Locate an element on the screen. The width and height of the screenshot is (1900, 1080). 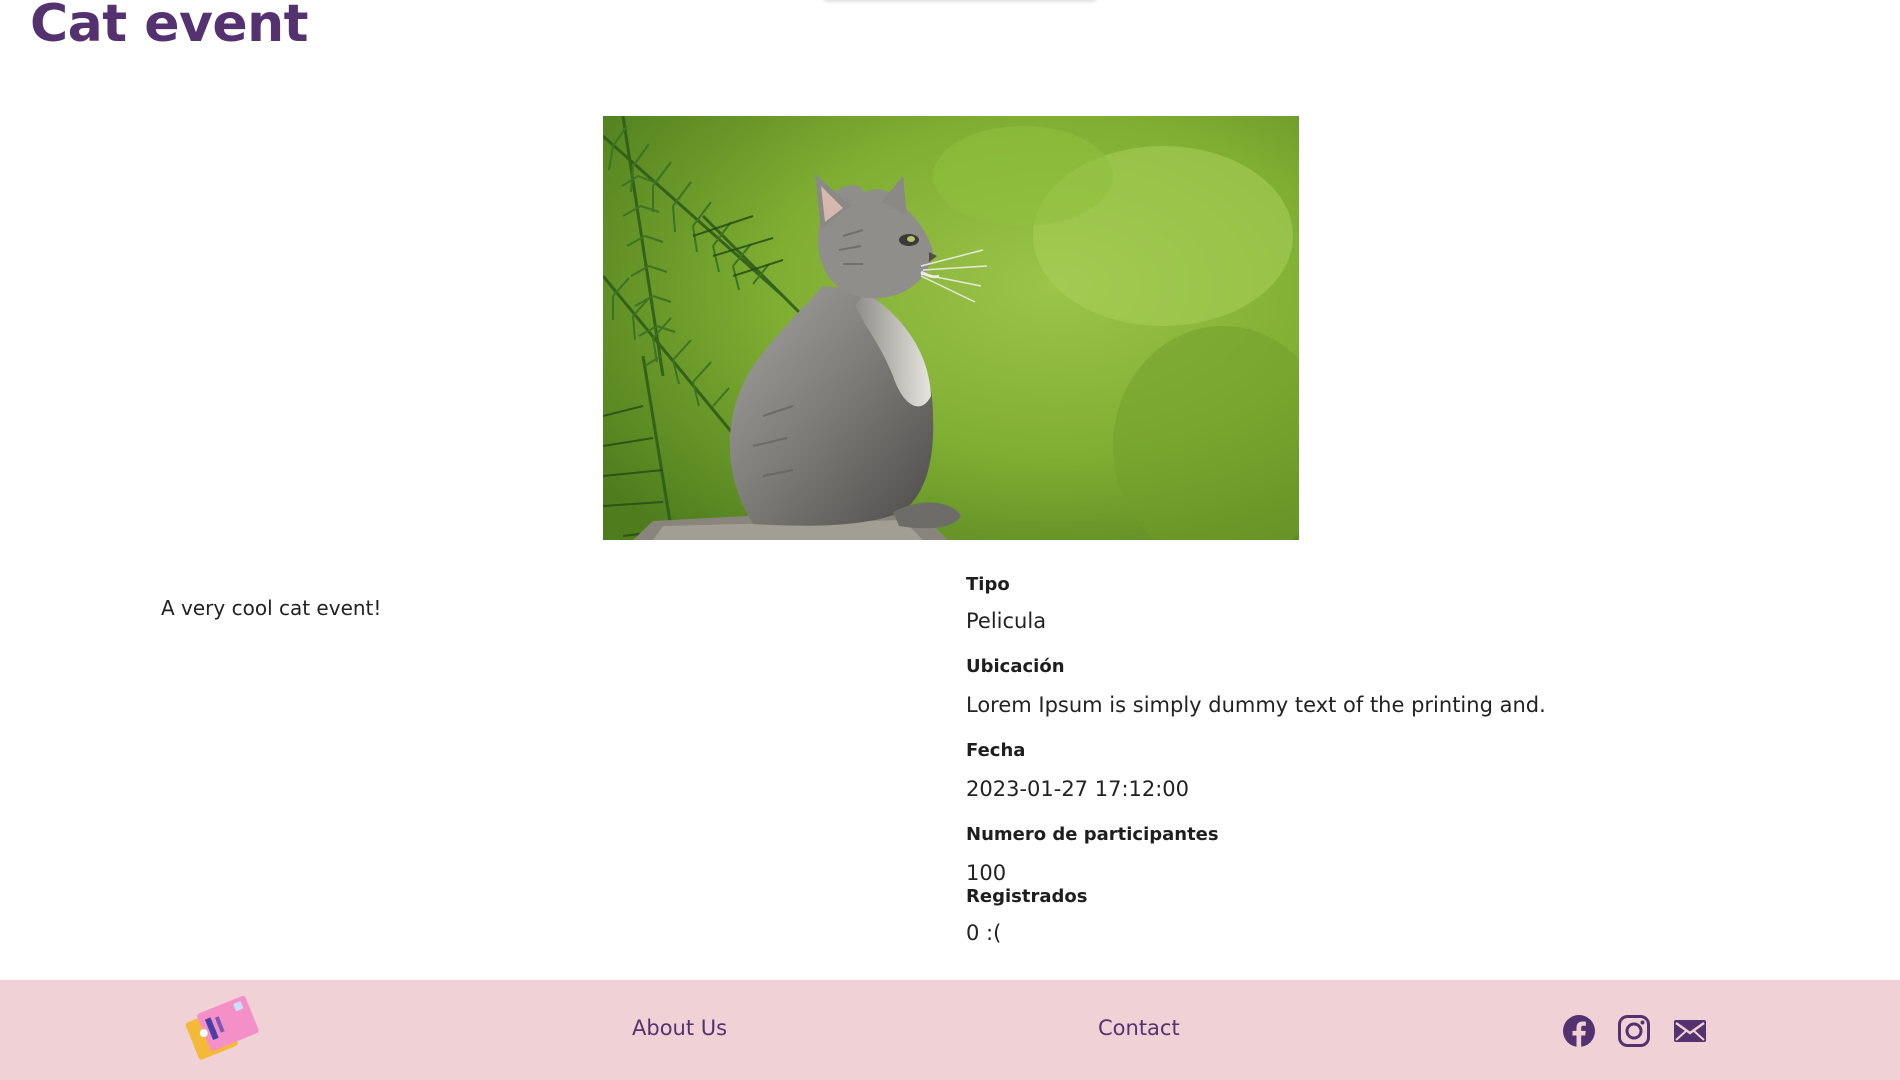
detail-fecha: Fecha 2023-01-27 17:12:00 is located at coordinates (1366, 771).